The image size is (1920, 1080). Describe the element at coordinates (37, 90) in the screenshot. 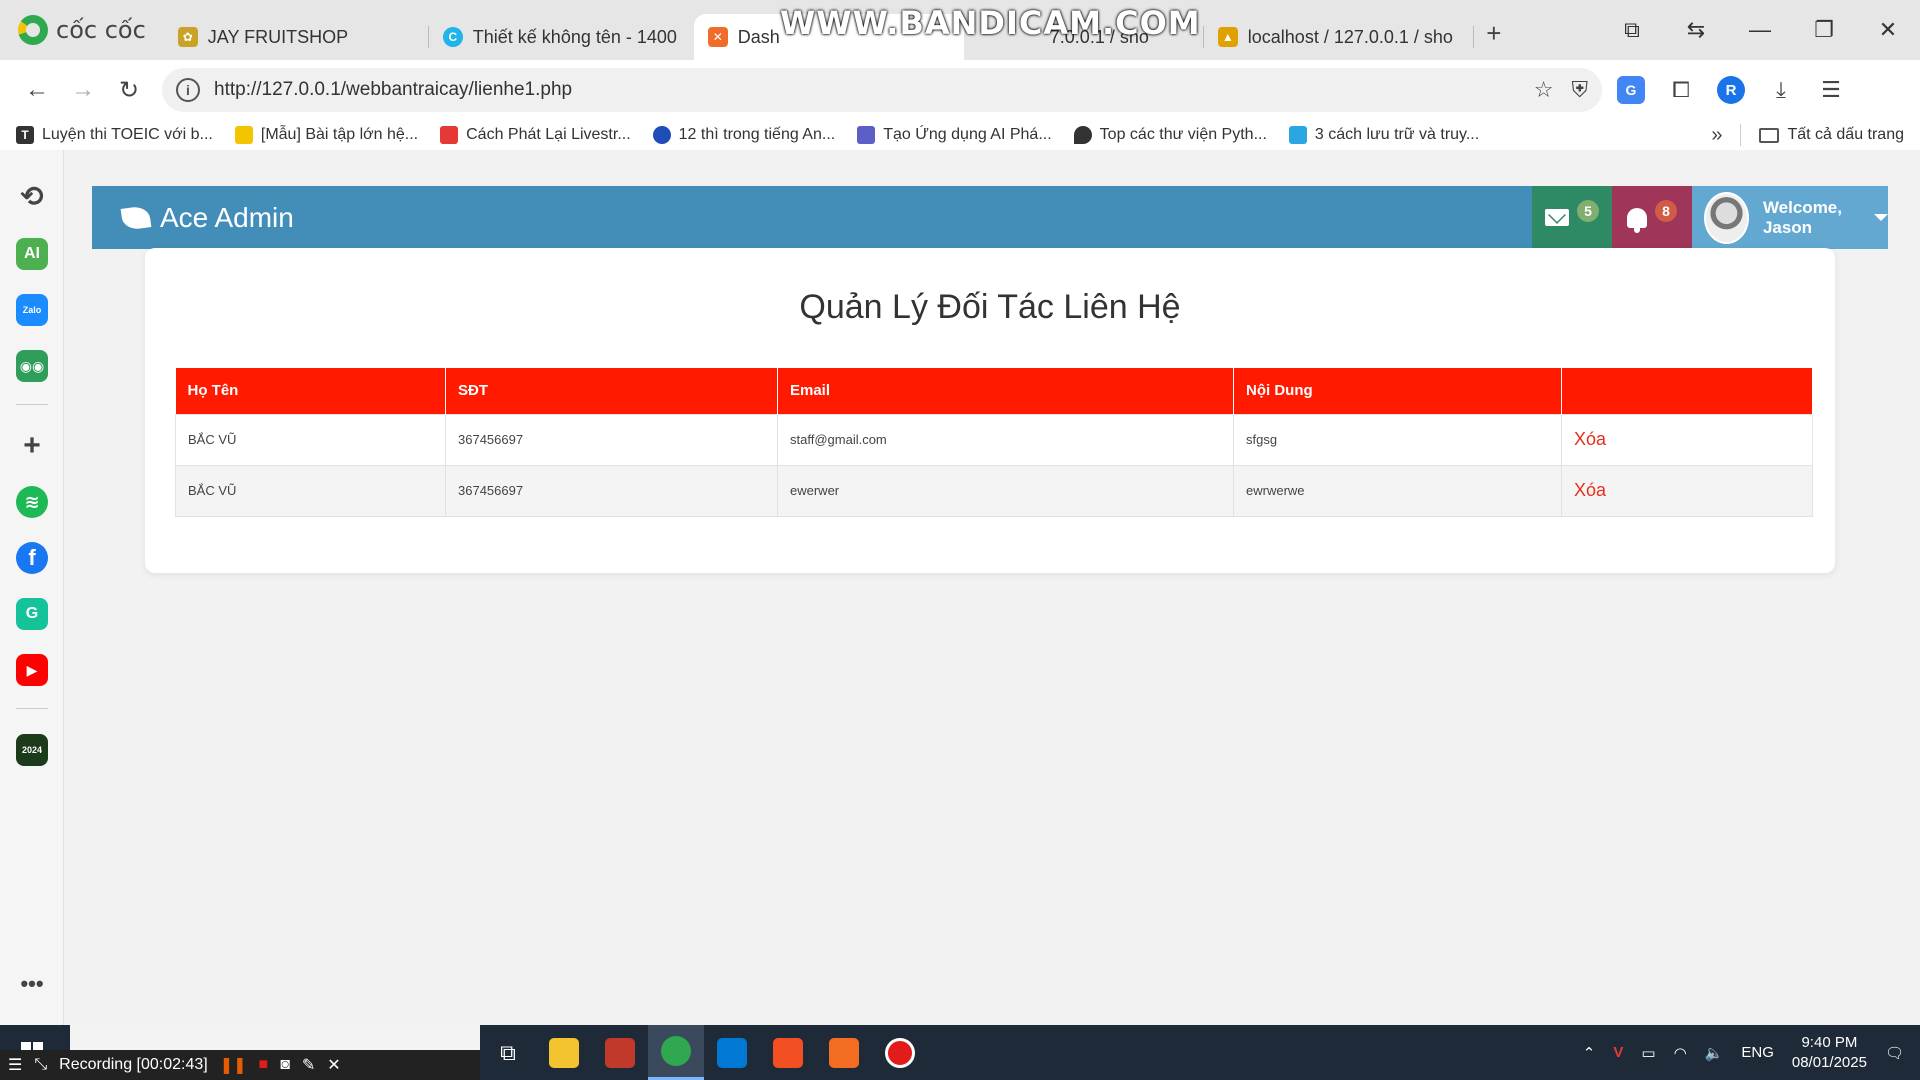

I see `back-button: ←` at that location.